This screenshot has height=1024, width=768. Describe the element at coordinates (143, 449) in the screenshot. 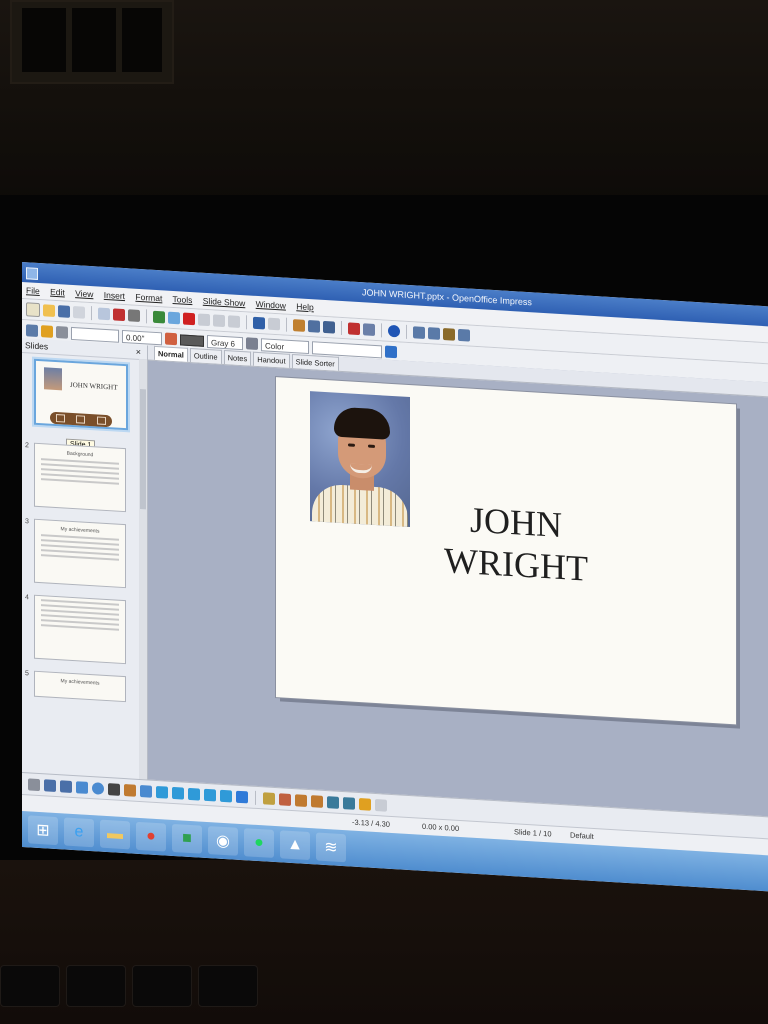

I see `scrollbar-thumb` at that location.